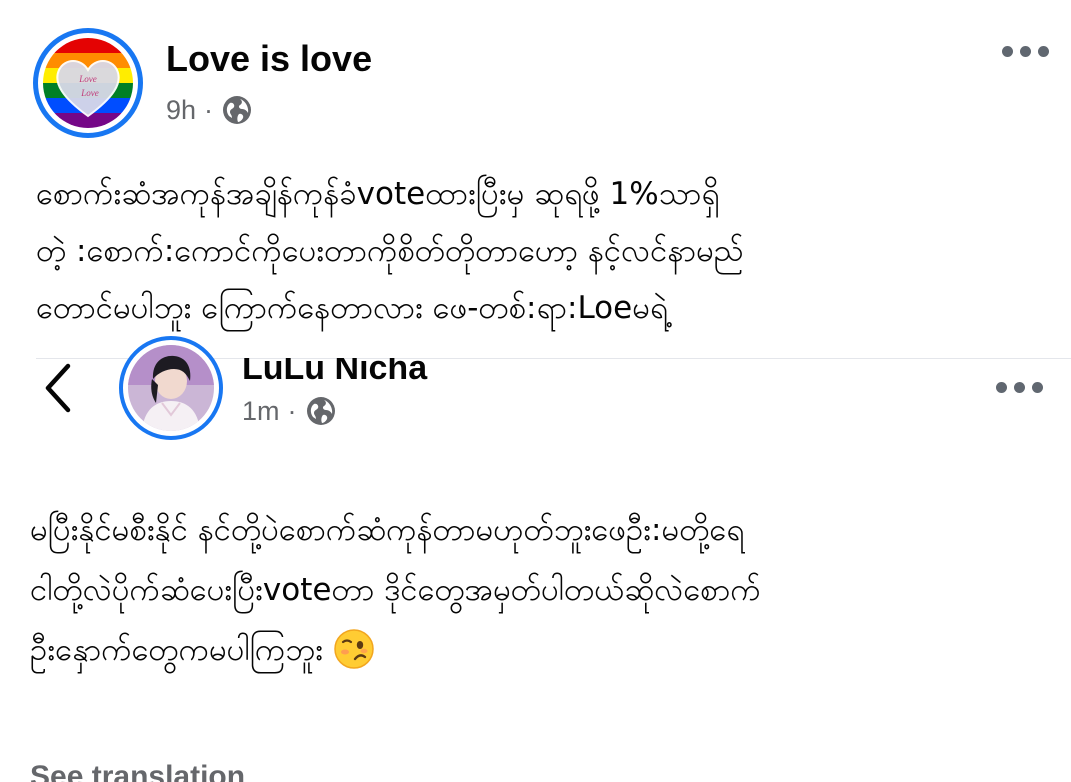  I want to click on shared-author-name-clip: LuLu Nicha, so click(372, 373).